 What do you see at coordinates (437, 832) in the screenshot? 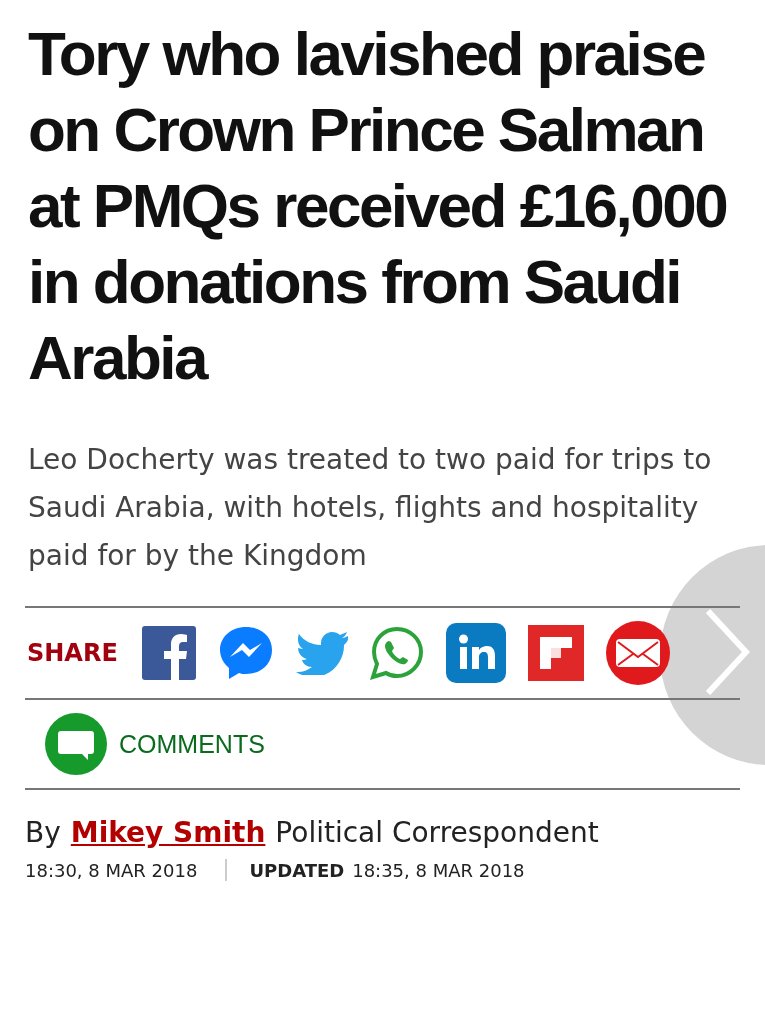
I see `author-role: Political Correspondent` at bounding box center [437, 832].